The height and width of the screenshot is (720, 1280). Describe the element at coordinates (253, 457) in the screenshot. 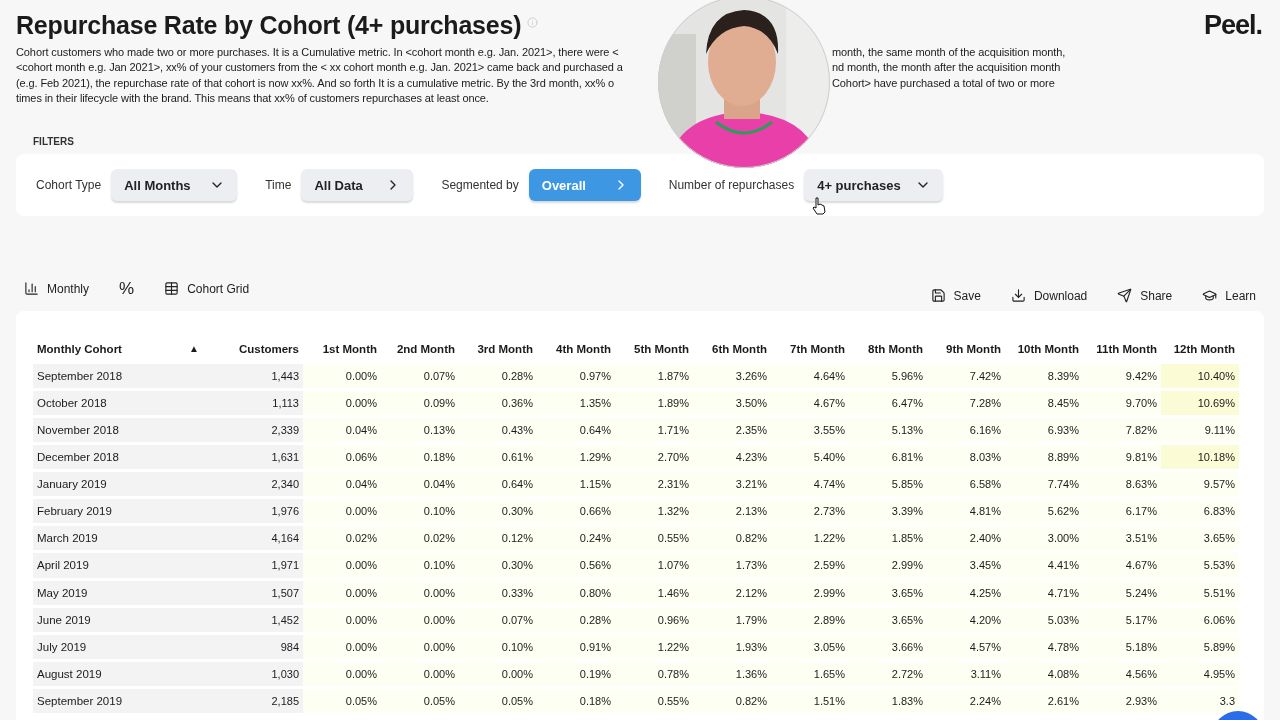

I see `table-cell: 1,631` at that location.